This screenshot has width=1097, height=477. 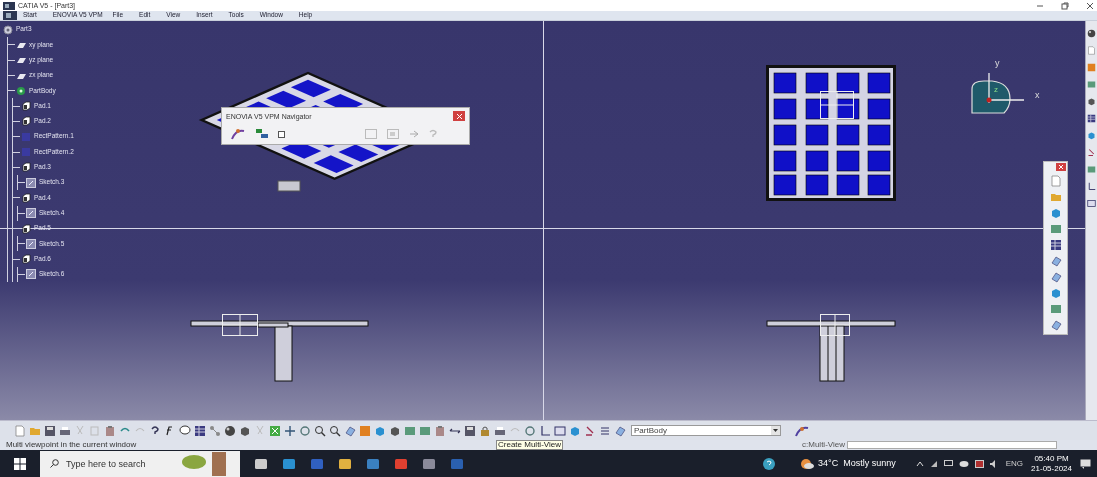 What do you see at coordinates (335, 430) in the screenshot?
I see `zoom-out-icon` at bounding box center [335, 430].